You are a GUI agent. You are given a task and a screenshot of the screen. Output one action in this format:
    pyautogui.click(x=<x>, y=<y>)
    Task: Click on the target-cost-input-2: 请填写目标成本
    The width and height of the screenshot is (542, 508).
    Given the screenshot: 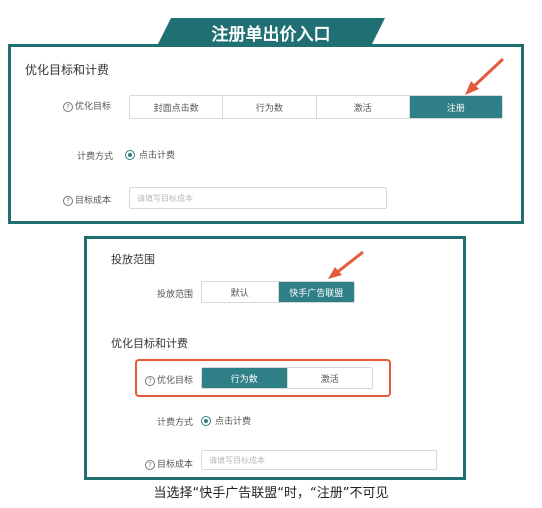 What is the action you would take?
    pyautogui.click(x=319, y=460)
    